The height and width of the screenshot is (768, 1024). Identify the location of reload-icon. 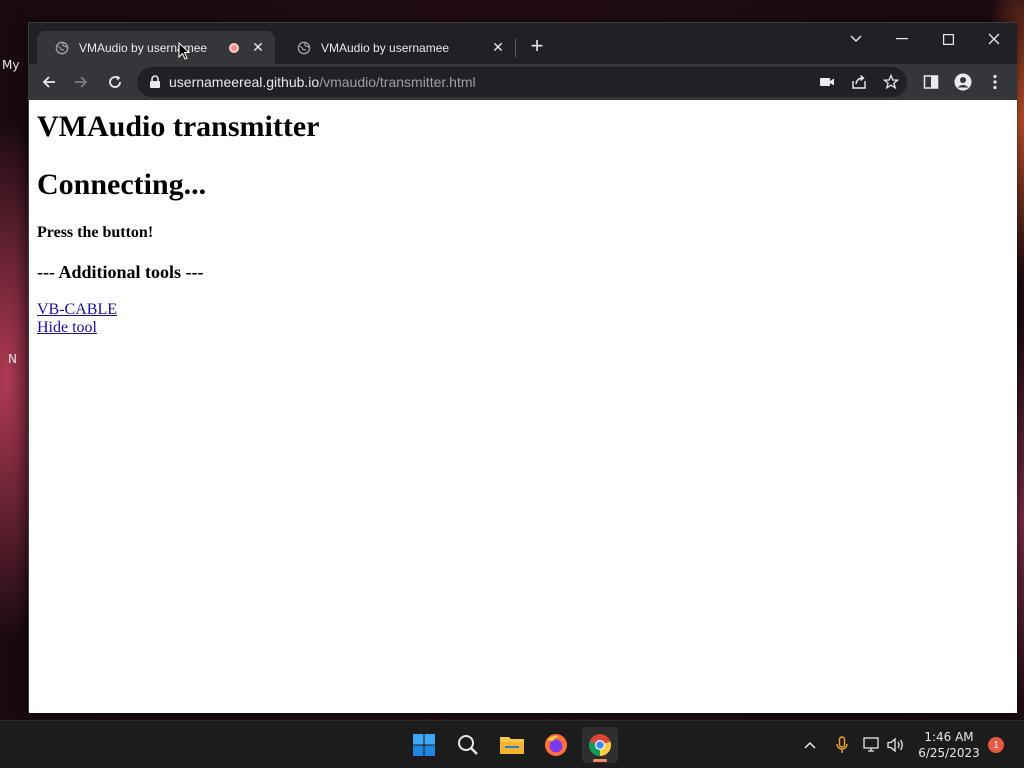
(115, 81).